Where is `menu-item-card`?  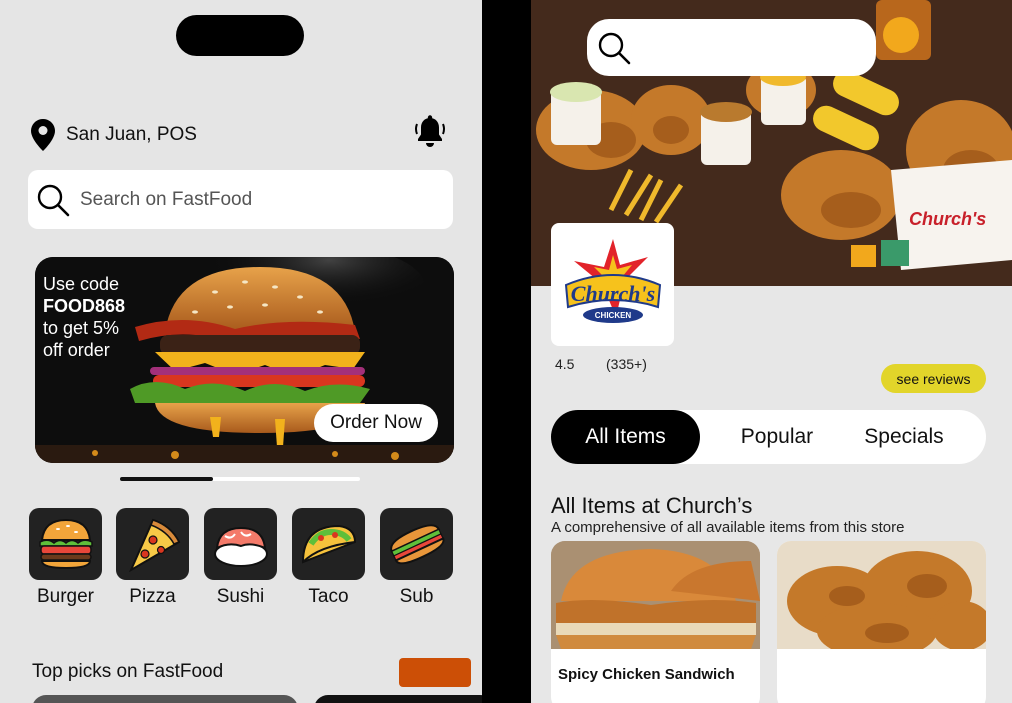 menu-item-card is located at coordinates (881, 622).